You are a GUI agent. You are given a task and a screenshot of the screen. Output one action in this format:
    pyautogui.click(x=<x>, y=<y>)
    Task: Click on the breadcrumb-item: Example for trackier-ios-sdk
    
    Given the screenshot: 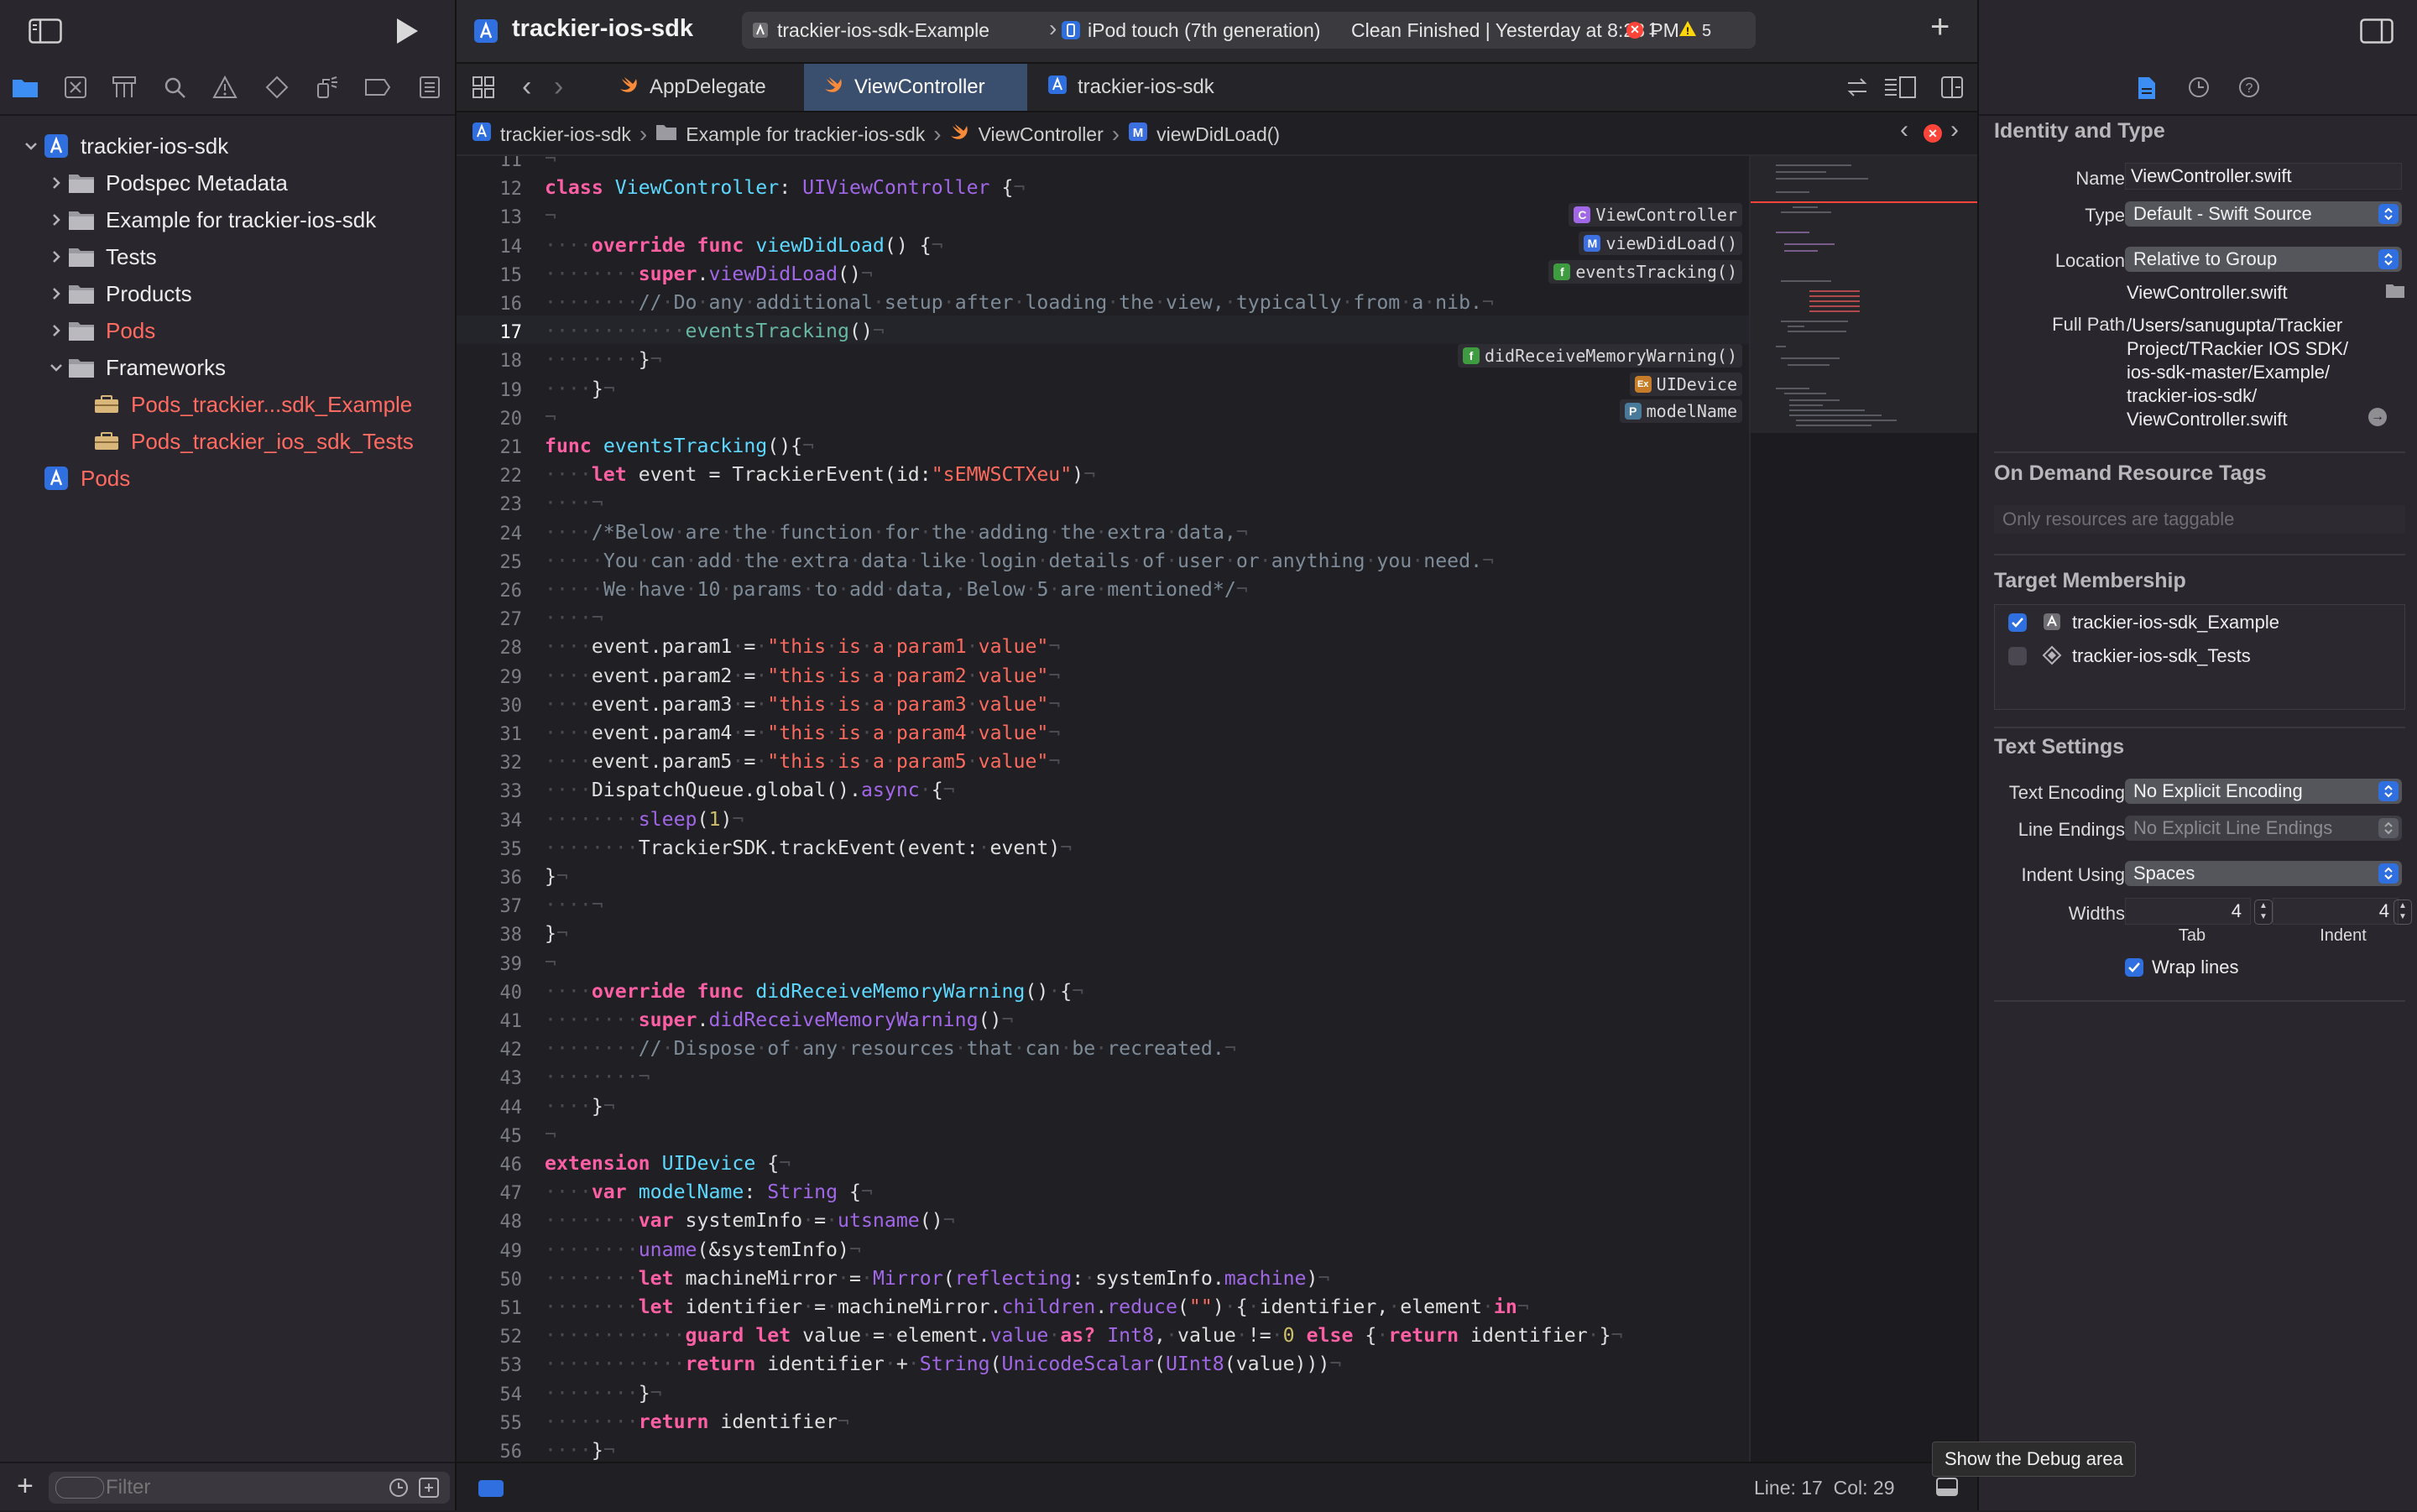 What is the action you would take?
    pyautogui.click(x=805, y=134)
    